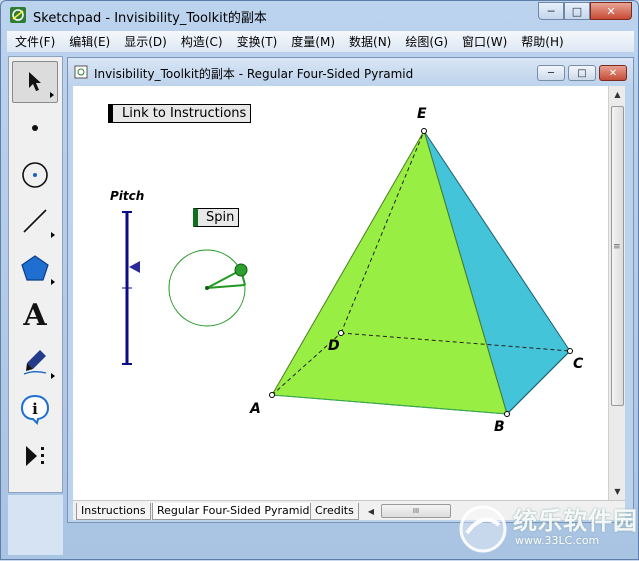 The width and height of the screenshot is (639, 561). I want to click on information-tool-icon: i, so click(35, 409).